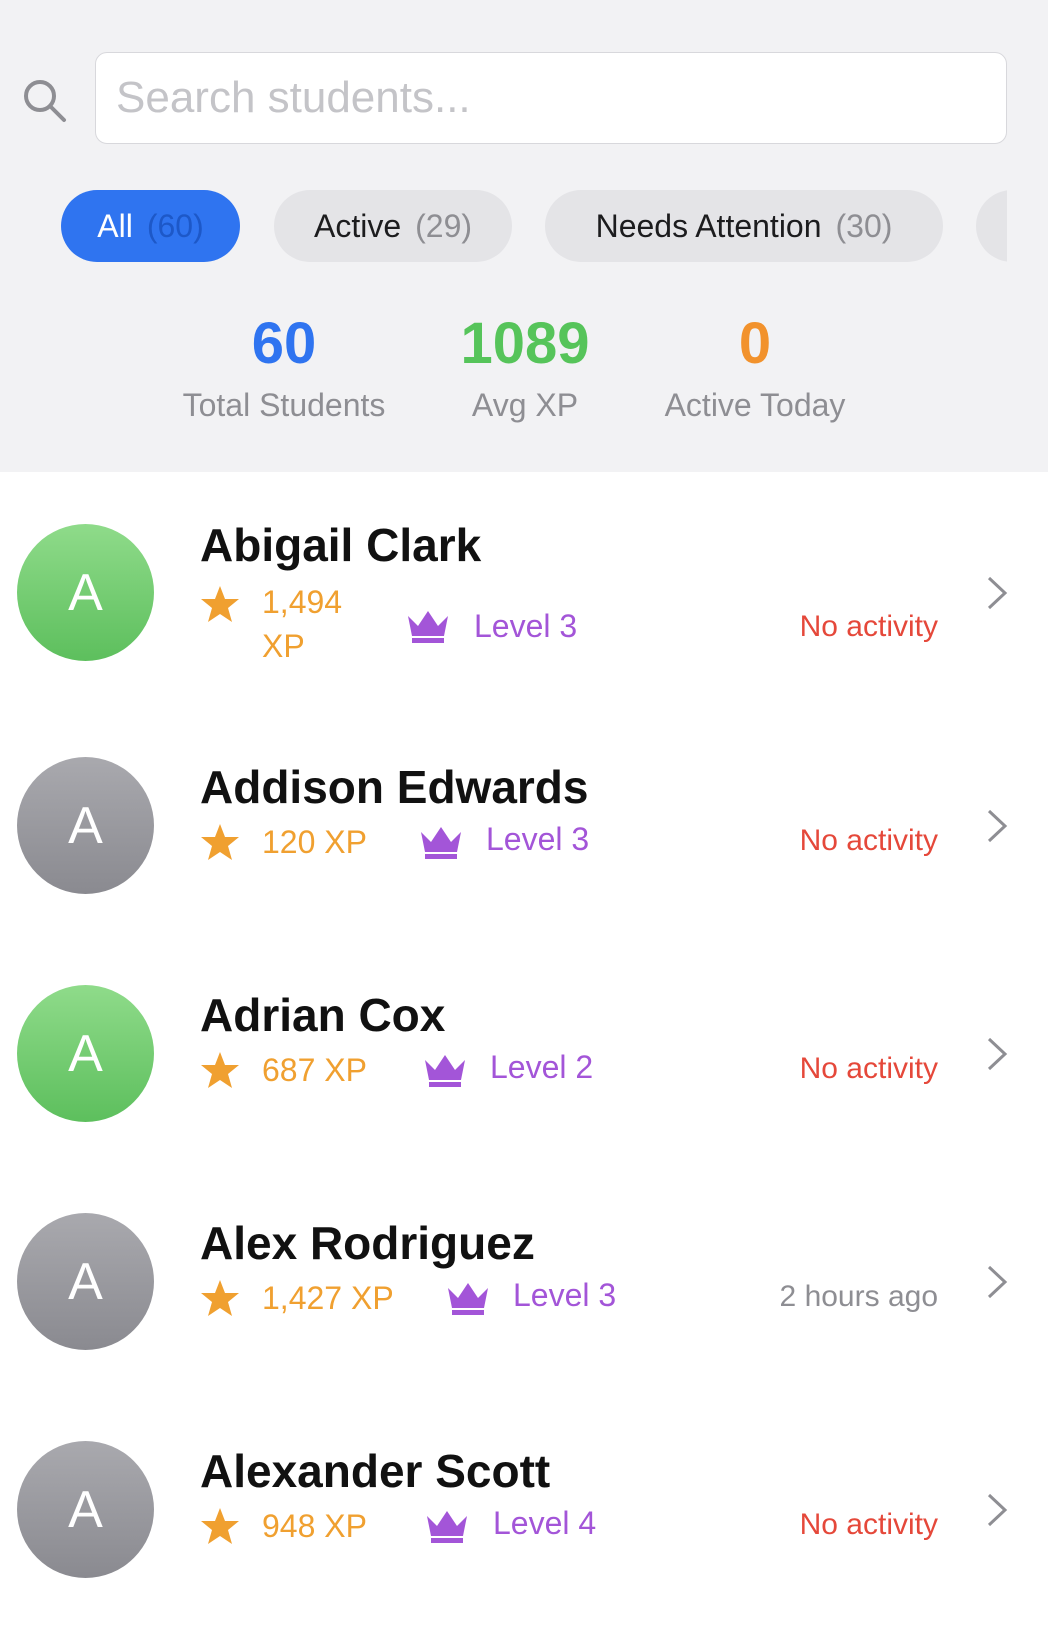  What do you see at coordinates (524, 1042) in the screenshot?
I see `student-row: A Adrian Cox 687 XP Level 2 No activity` at bounding box center [524, 1042].